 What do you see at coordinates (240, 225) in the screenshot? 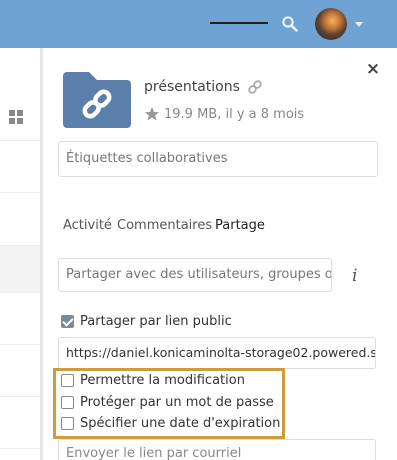
I see `tab-sharing: Partage` at bounding box center [240, 225].